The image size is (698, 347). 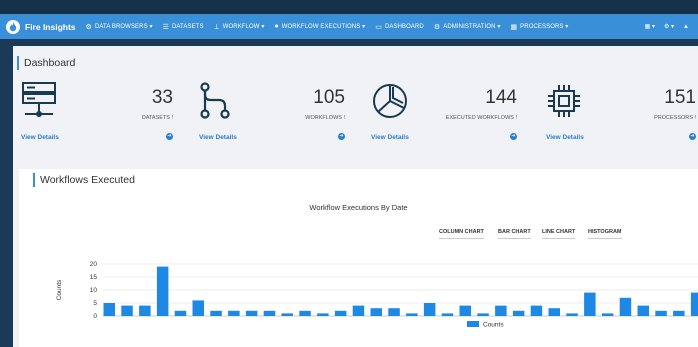 I want to click on nav-workflow-executions: ● WORKFLOW EXECUTIONS ▾, so click(x=319, y=26).